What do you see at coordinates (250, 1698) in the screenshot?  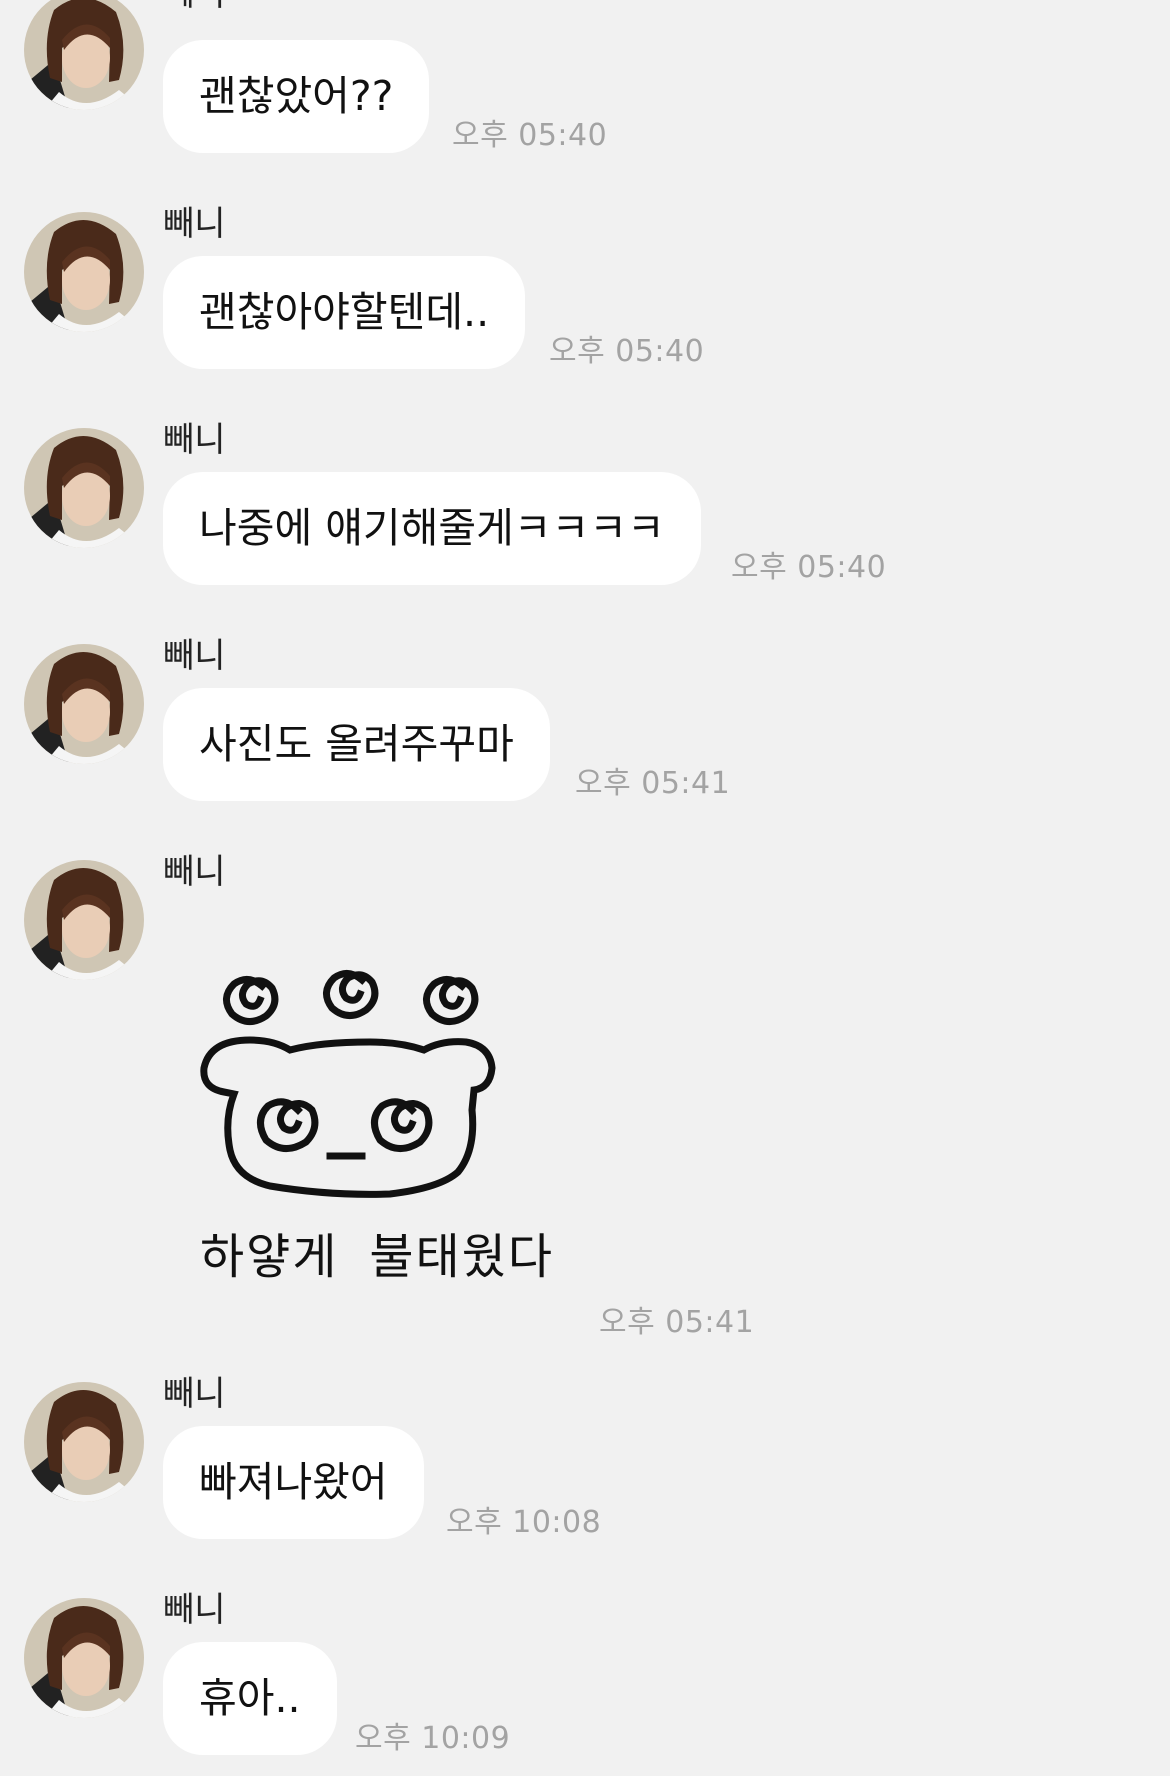 I see `message-bubble: 휴아..` at bounding box center [250, 1698].